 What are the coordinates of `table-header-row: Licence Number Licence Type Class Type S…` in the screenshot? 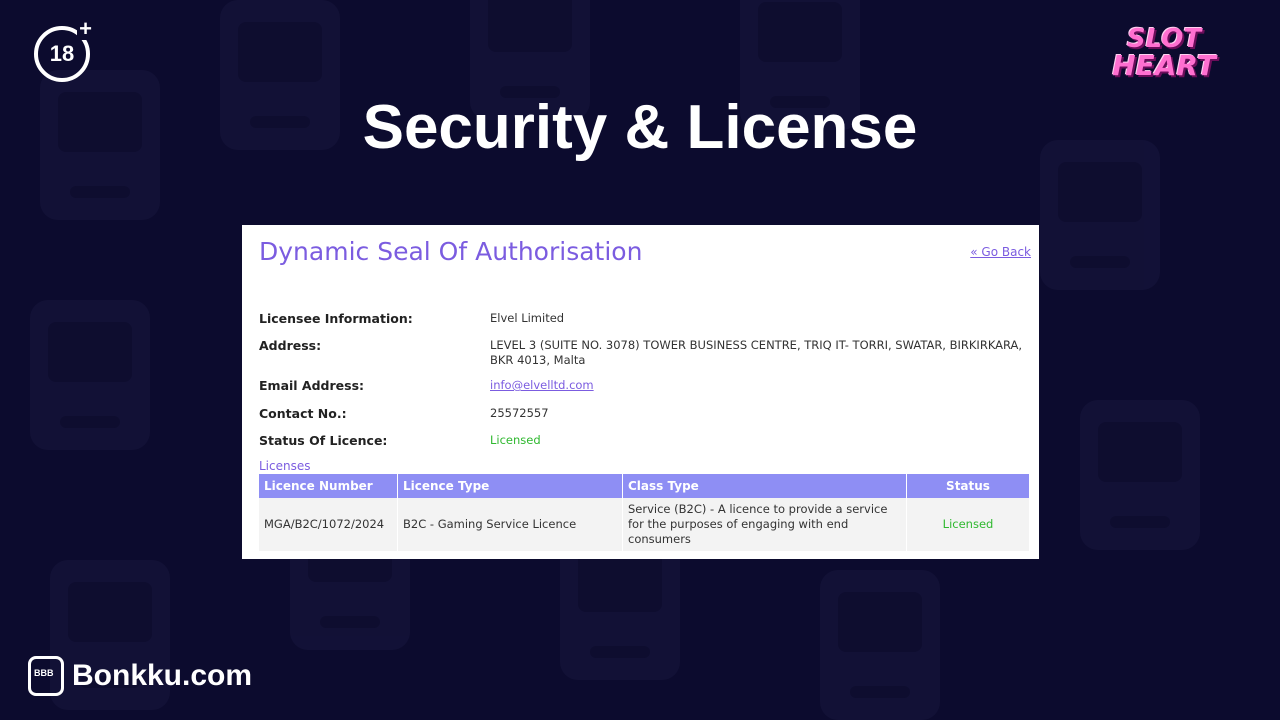 It's located at (644, 486).